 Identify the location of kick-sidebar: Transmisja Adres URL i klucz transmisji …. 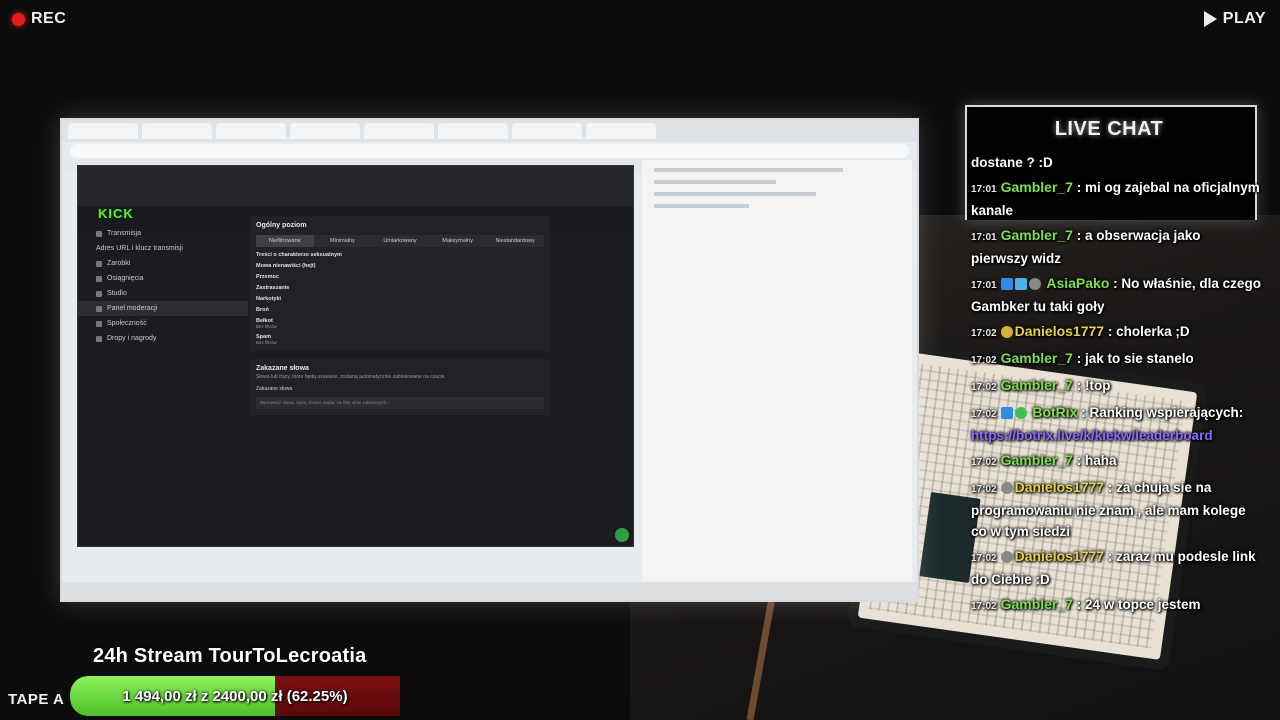
(163, 286).